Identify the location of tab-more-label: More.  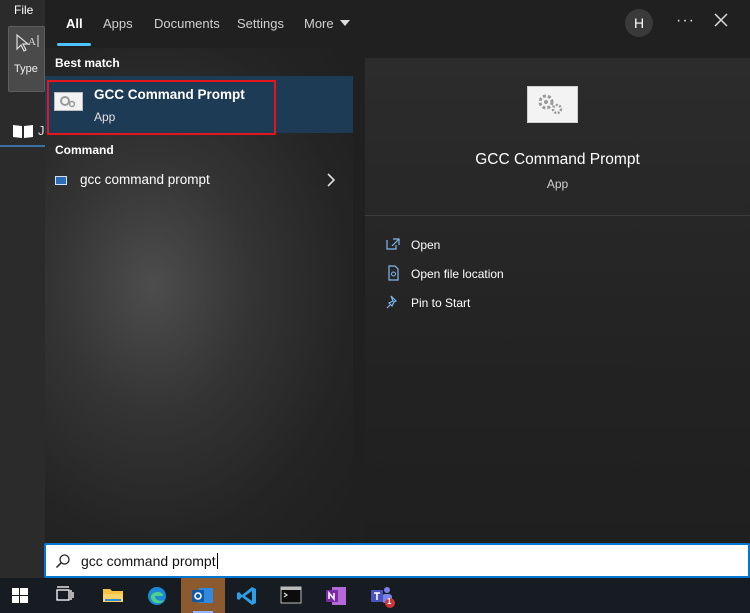
(319, 23).